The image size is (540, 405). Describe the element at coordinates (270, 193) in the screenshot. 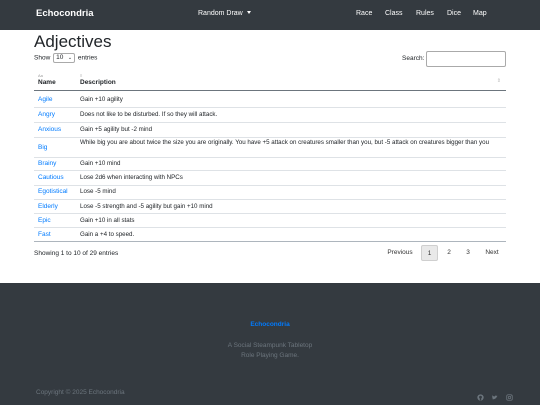

I see `table-row: Egotistical Lose -5 mind` at that location.